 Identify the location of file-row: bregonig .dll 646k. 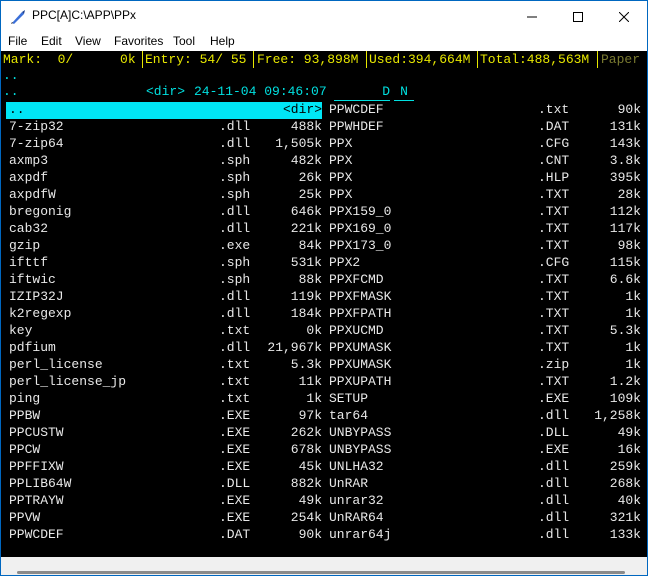
(164, 212).